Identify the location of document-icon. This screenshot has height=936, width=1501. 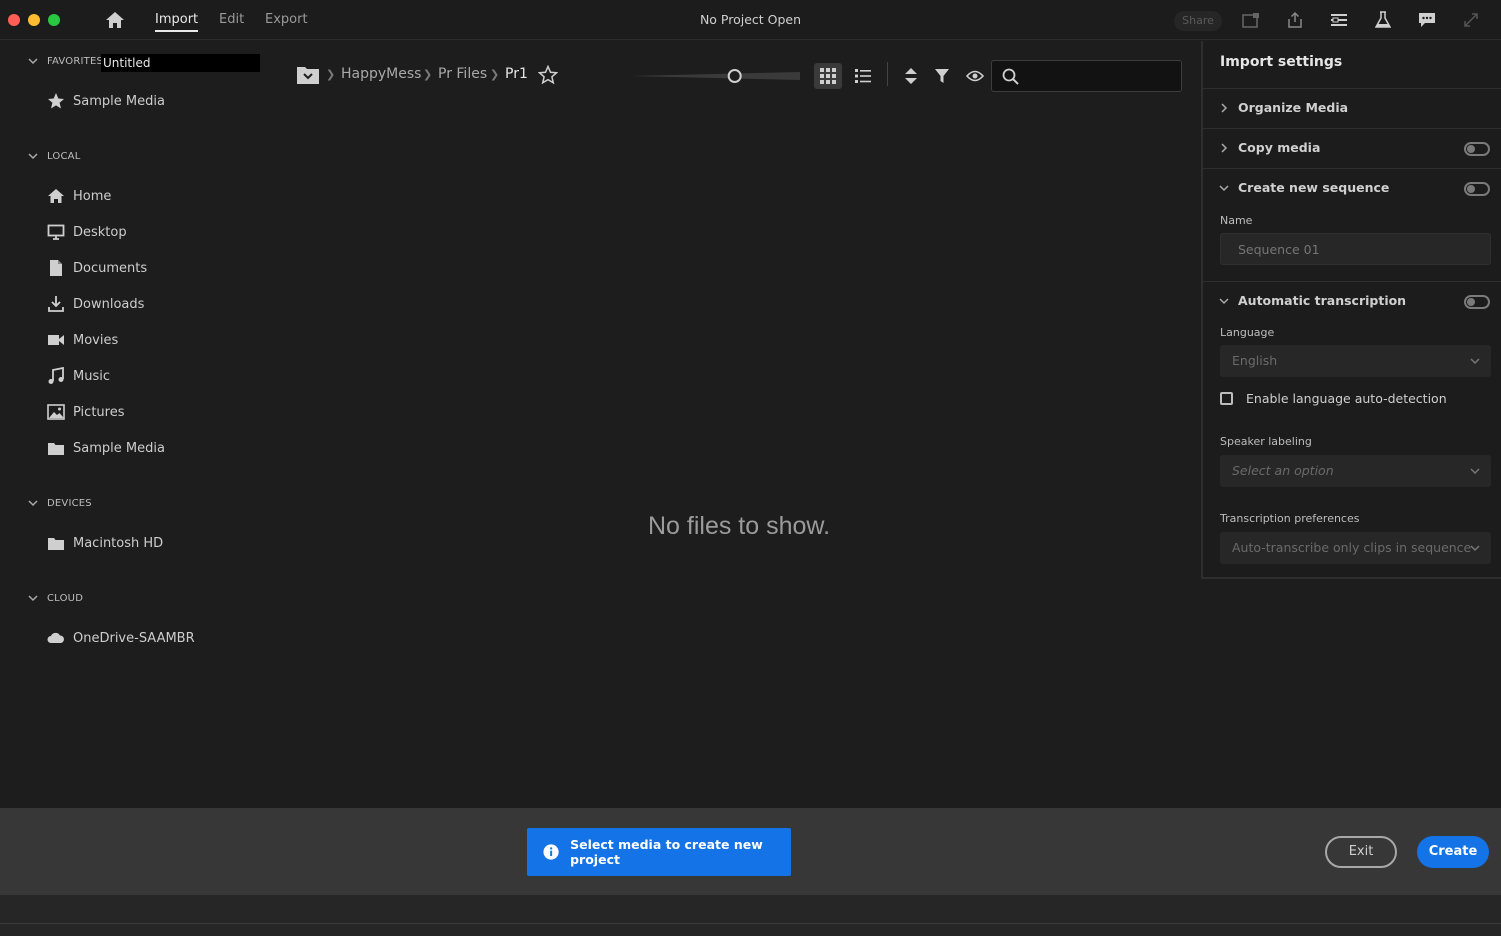
(56, 268).